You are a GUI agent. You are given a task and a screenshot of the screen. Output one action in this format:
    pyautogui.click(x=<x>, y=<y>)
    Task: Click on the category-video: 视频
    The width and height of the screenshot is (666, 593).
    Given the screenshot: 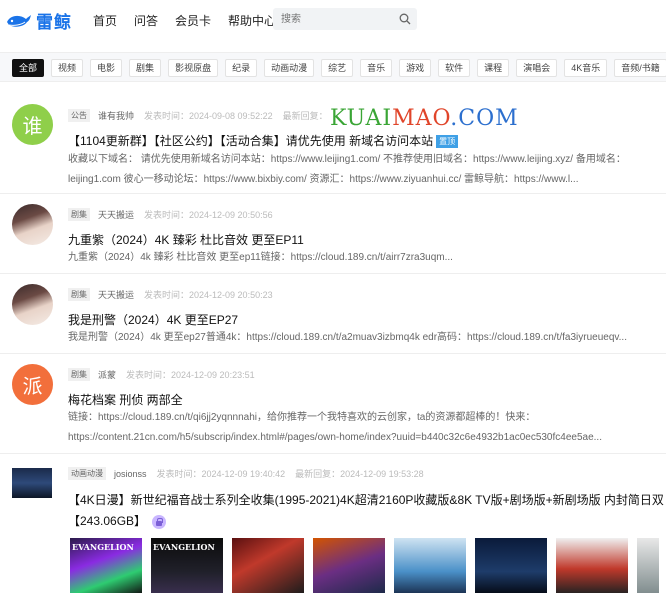 What is the action you would take?
    pyautogui.click(x=67, y=68)
    